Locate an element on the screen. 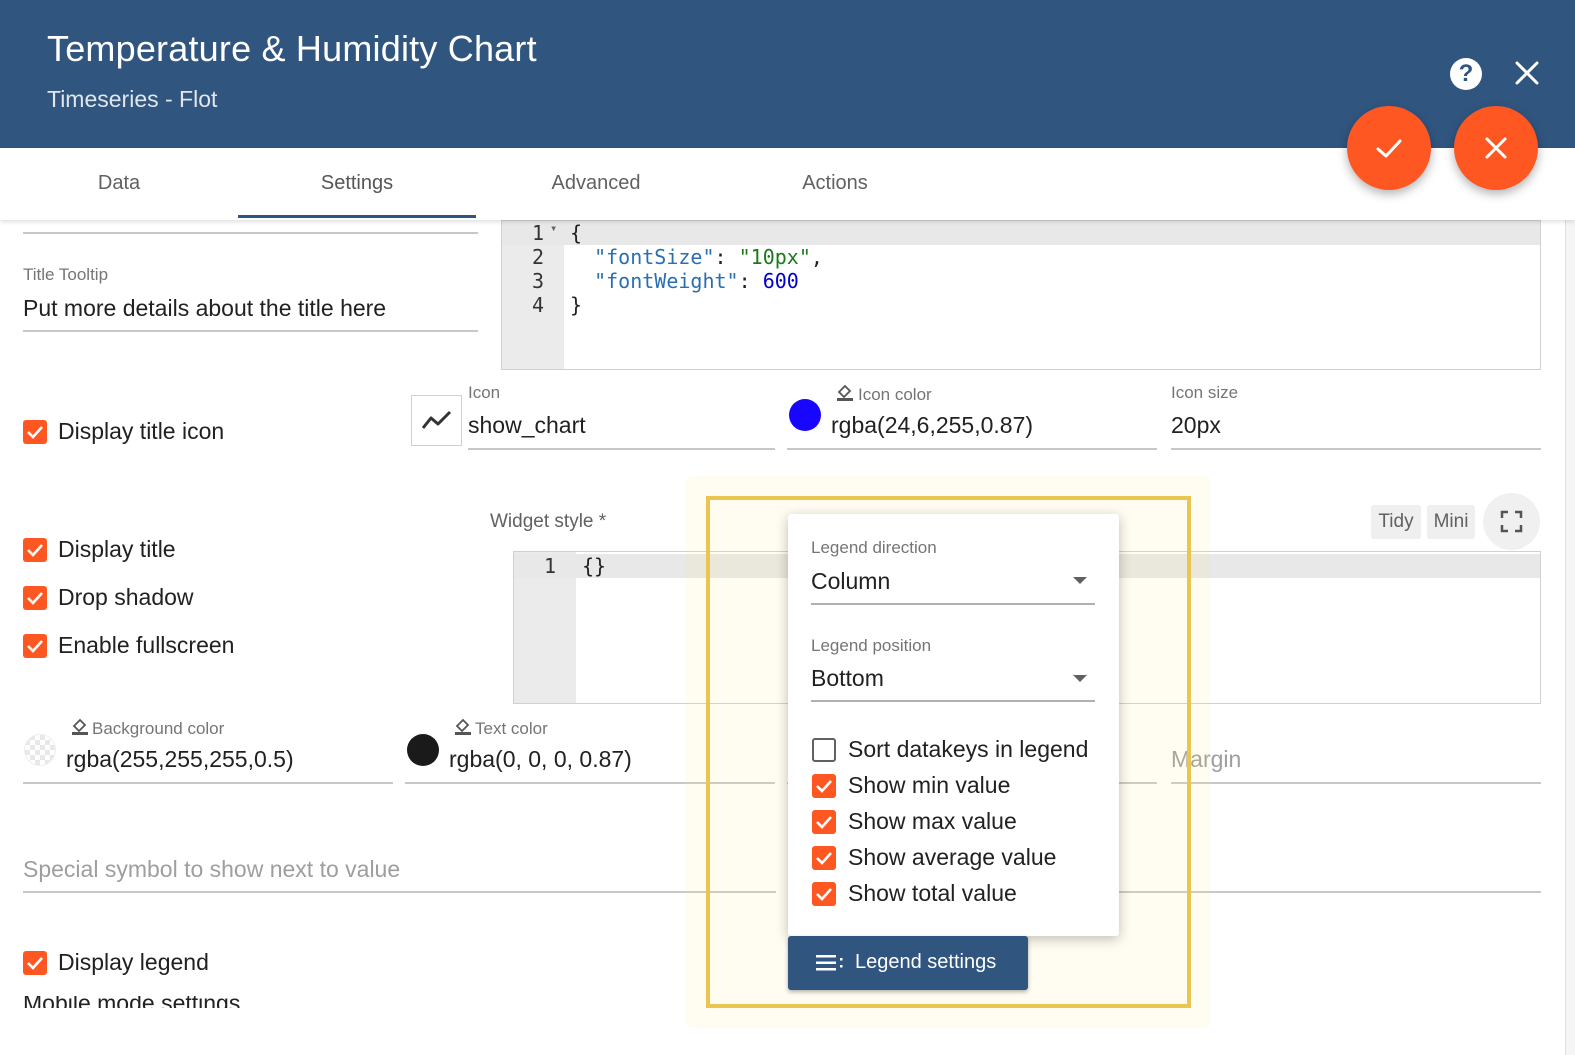 This screenshot has width=1575, height=1055. help-icon: ? is located at coordinates (1466, 74).